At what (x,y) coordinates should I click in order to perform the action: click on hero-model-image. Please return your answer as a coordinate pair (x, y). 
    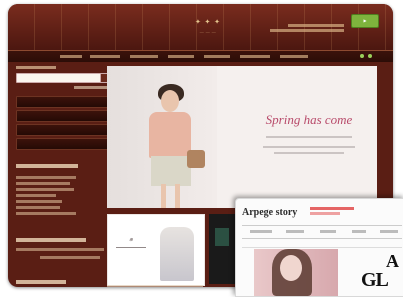
    Looking at the image, I should click on (174, 137).